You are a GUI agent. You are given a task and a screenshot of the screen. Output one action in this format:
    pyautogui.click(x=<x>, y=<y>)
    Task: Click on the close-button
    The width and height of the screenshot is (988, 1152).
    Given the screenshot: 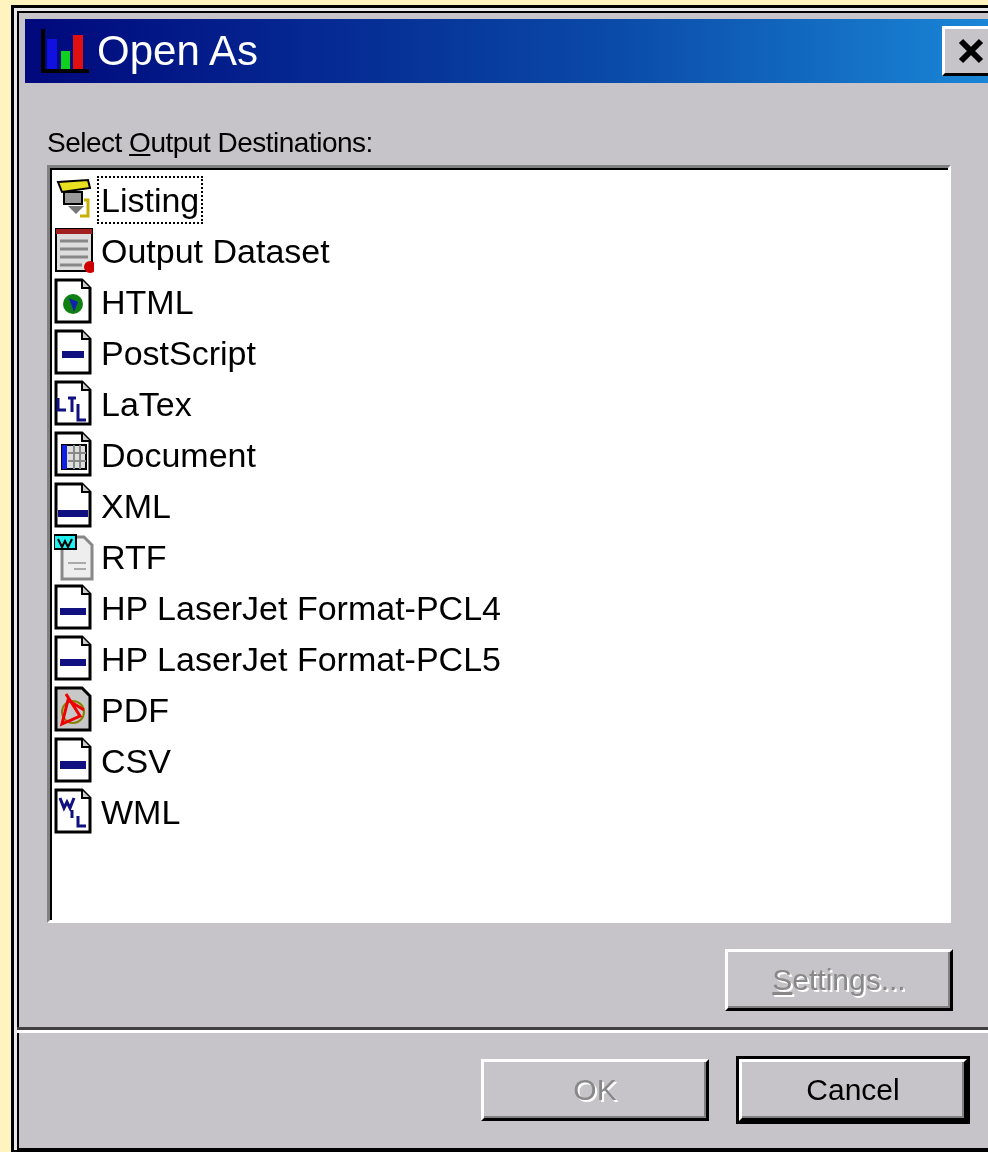 What is the action you would take?
    pyautogui.click(x=965, y=51)
    